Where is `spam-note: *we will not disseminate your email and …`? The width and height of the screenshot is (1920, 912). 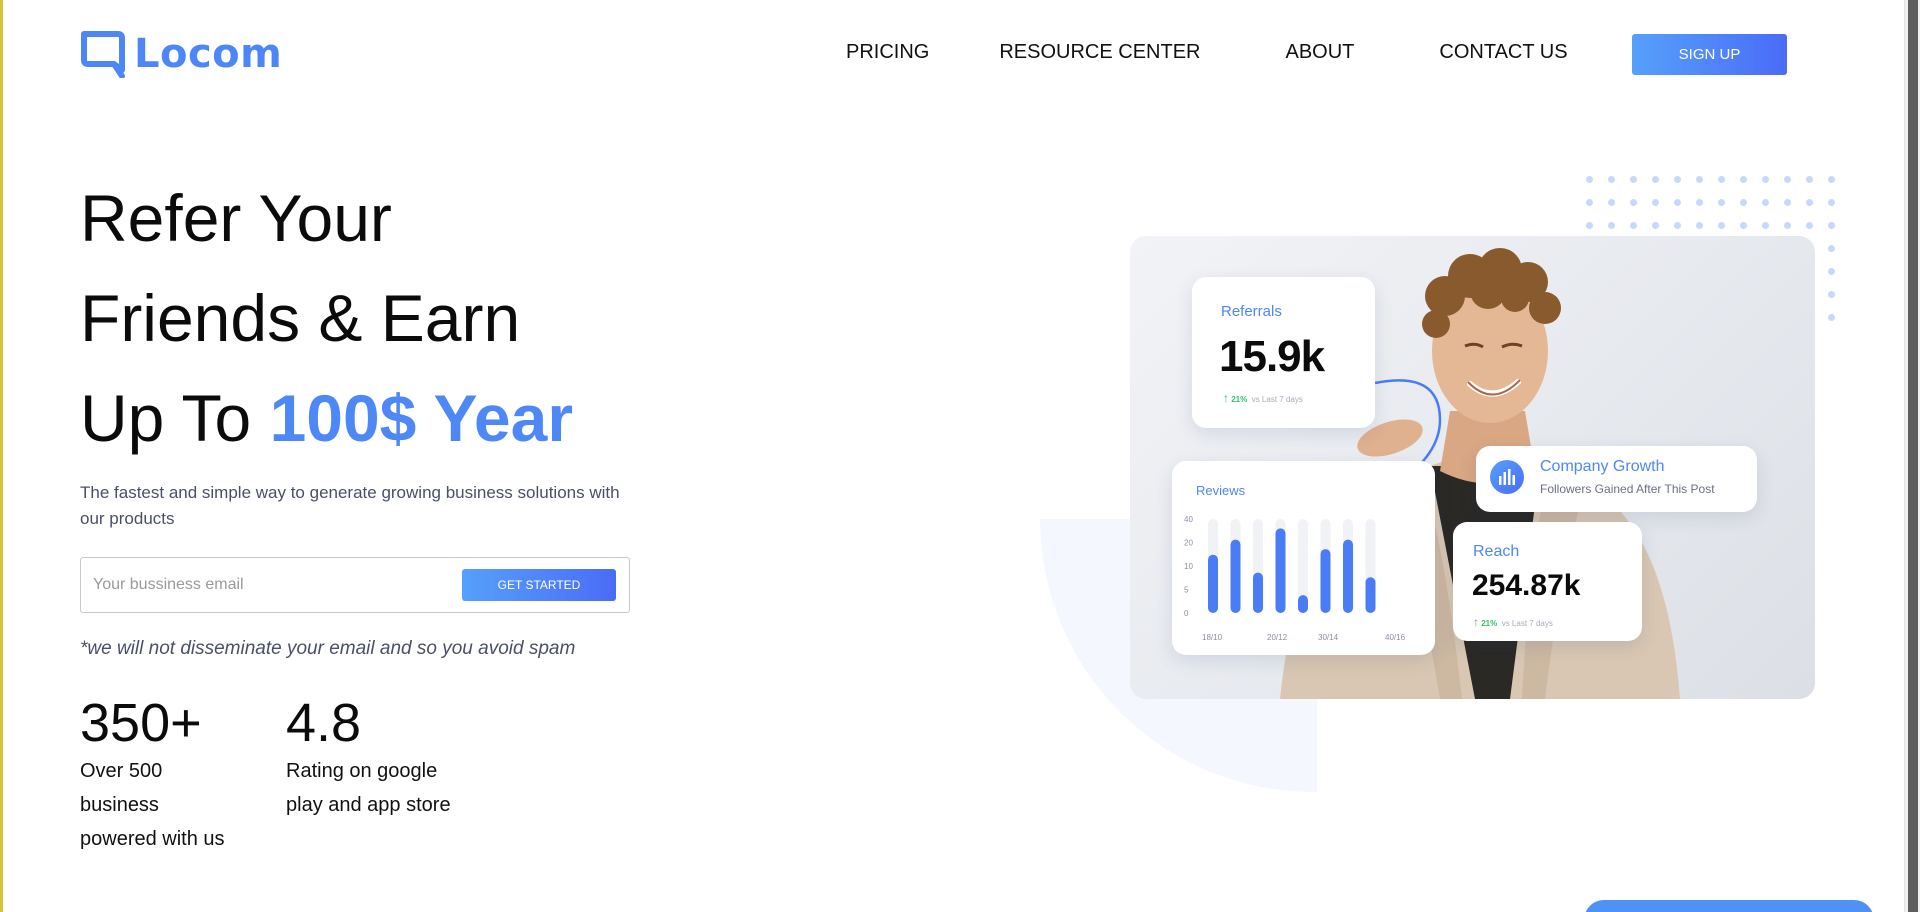 spam-note: *we will not disseminate your email and … is located at coordinates (328, 648).